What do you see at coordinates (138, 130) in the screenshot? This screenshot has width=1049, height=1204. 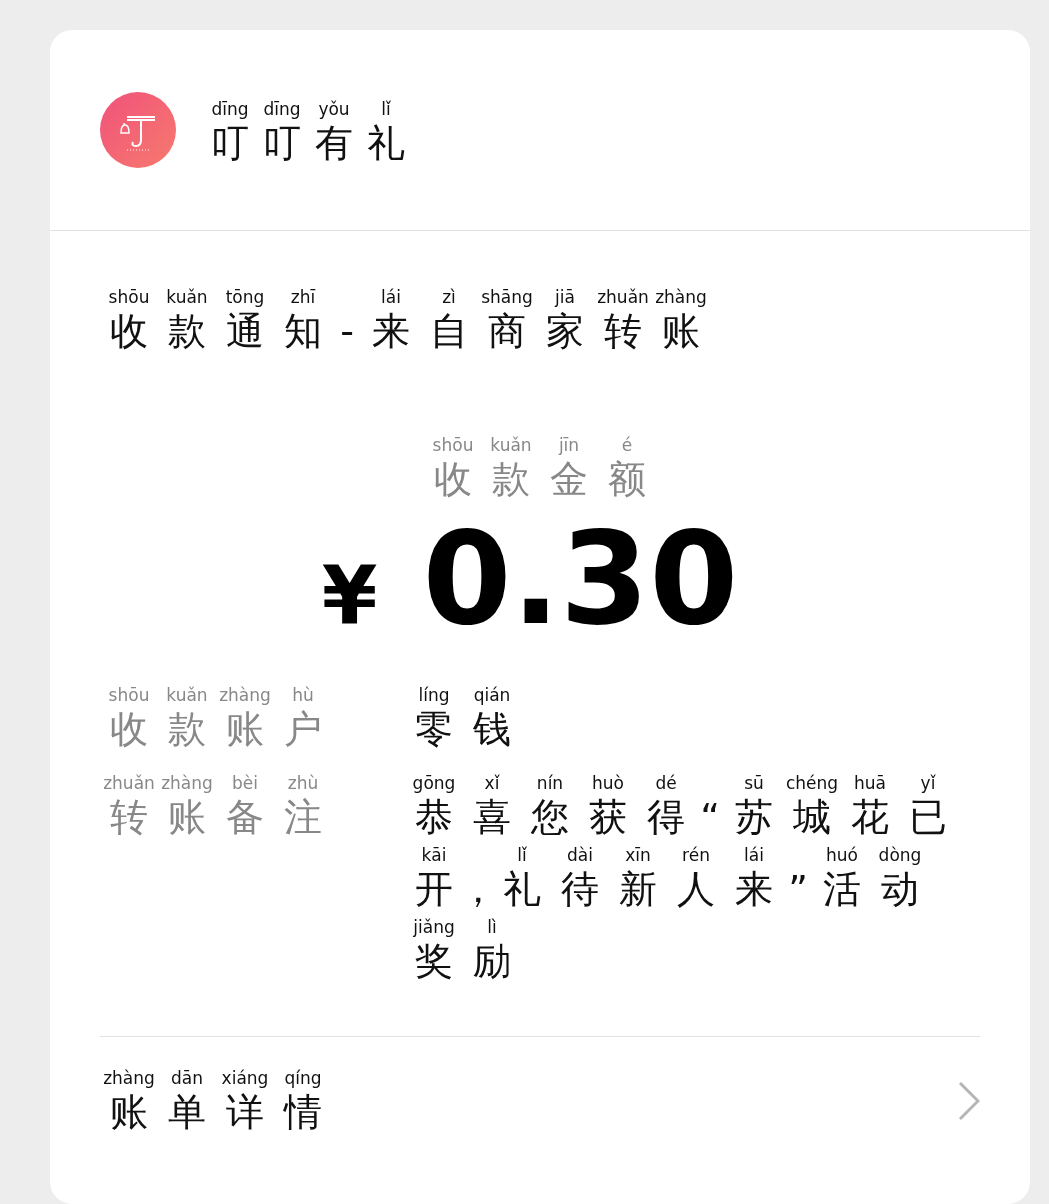 I see `logo-icon` at bounding box center [138, 130].